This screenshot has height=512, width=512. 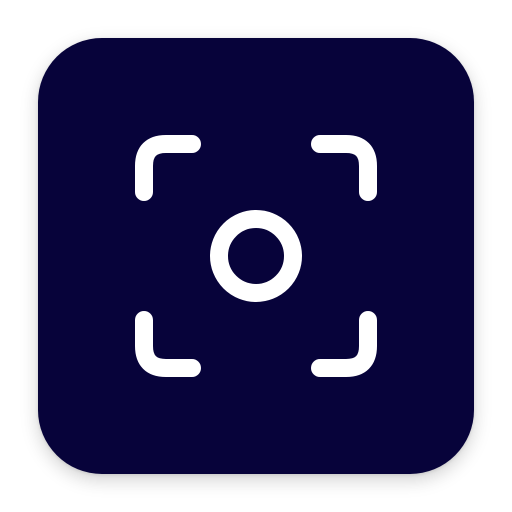 What do you see at coordinates (344, 168) in the screenshot?
I see `corner-bracket-top-right` at bounding box center [344, 168].